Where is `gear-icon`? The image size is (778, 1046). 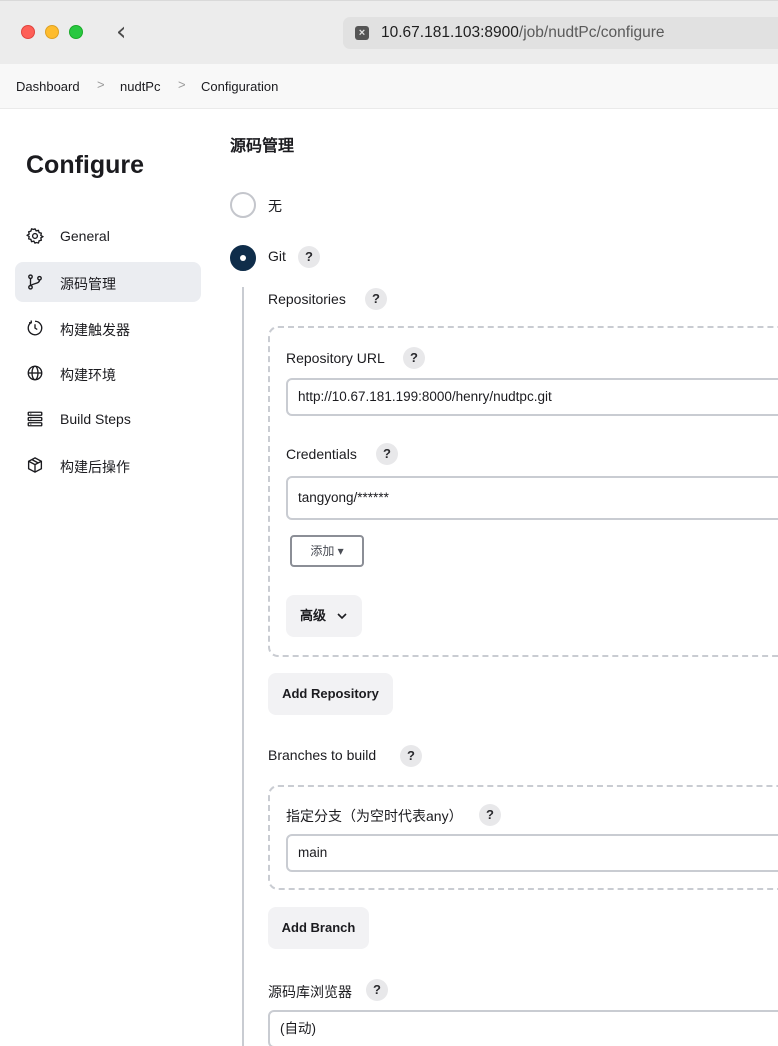
gear-icon is located at coordinates (35, 236).